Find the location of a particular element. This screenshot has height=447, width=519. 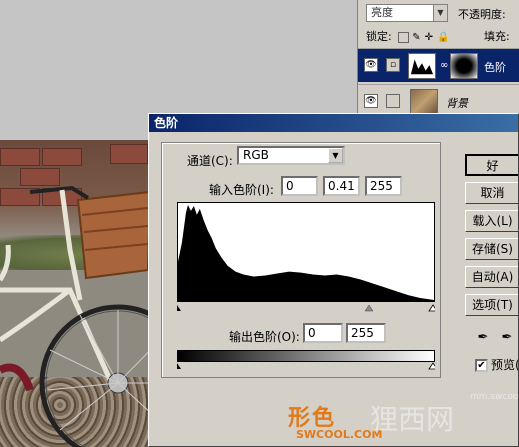

layer-mask-thumbnail is located at coordinates (464, 66).